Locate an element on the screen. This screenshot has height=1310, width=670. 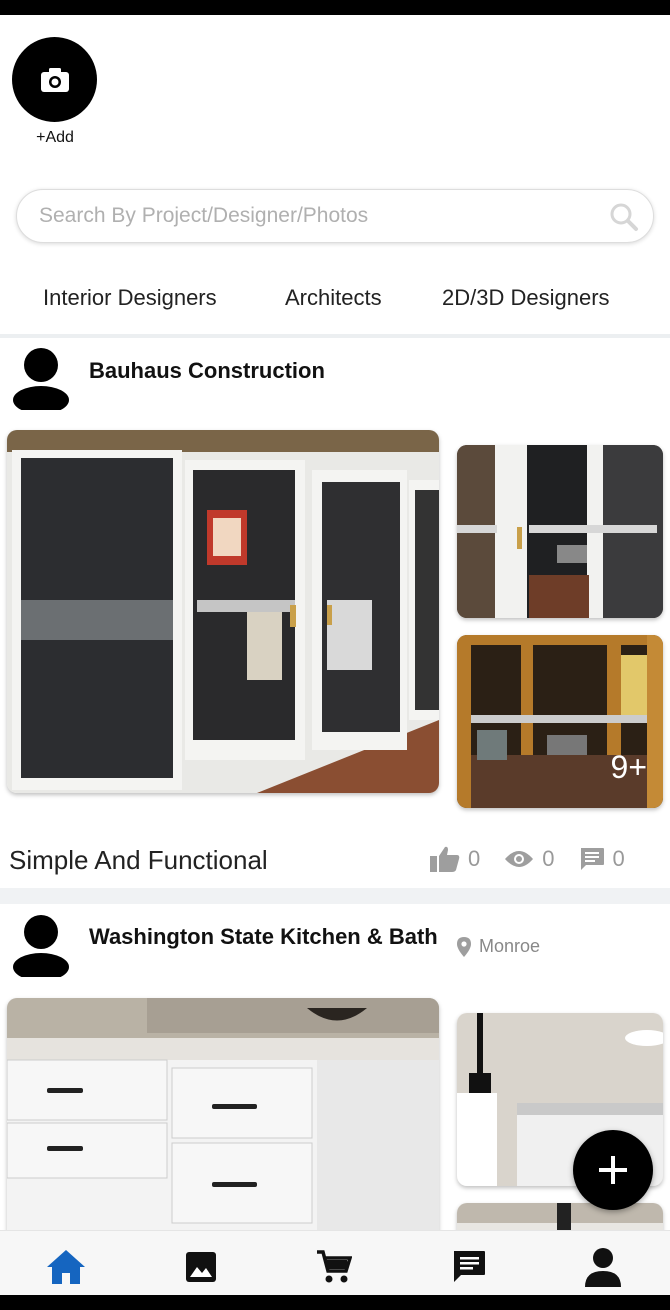
post-author: Washington State Kitchen & Bath is located at coordinates (263, 937).